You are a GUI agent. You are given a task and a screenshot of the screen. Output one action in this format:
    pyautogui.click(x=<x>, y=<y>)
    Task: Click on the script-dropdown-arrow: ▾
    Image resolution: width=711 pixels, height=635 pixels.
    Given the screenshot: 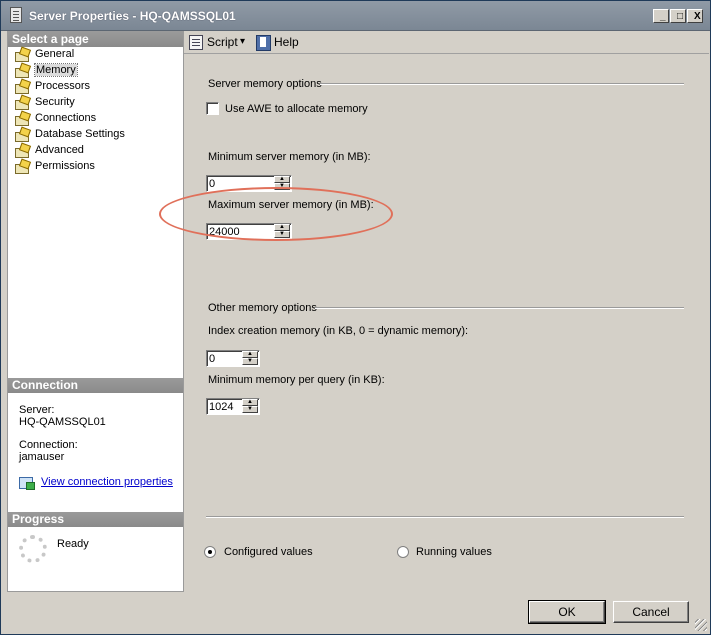 What is the action you would take?
    pyautogui.click(x=242, y=42)
    